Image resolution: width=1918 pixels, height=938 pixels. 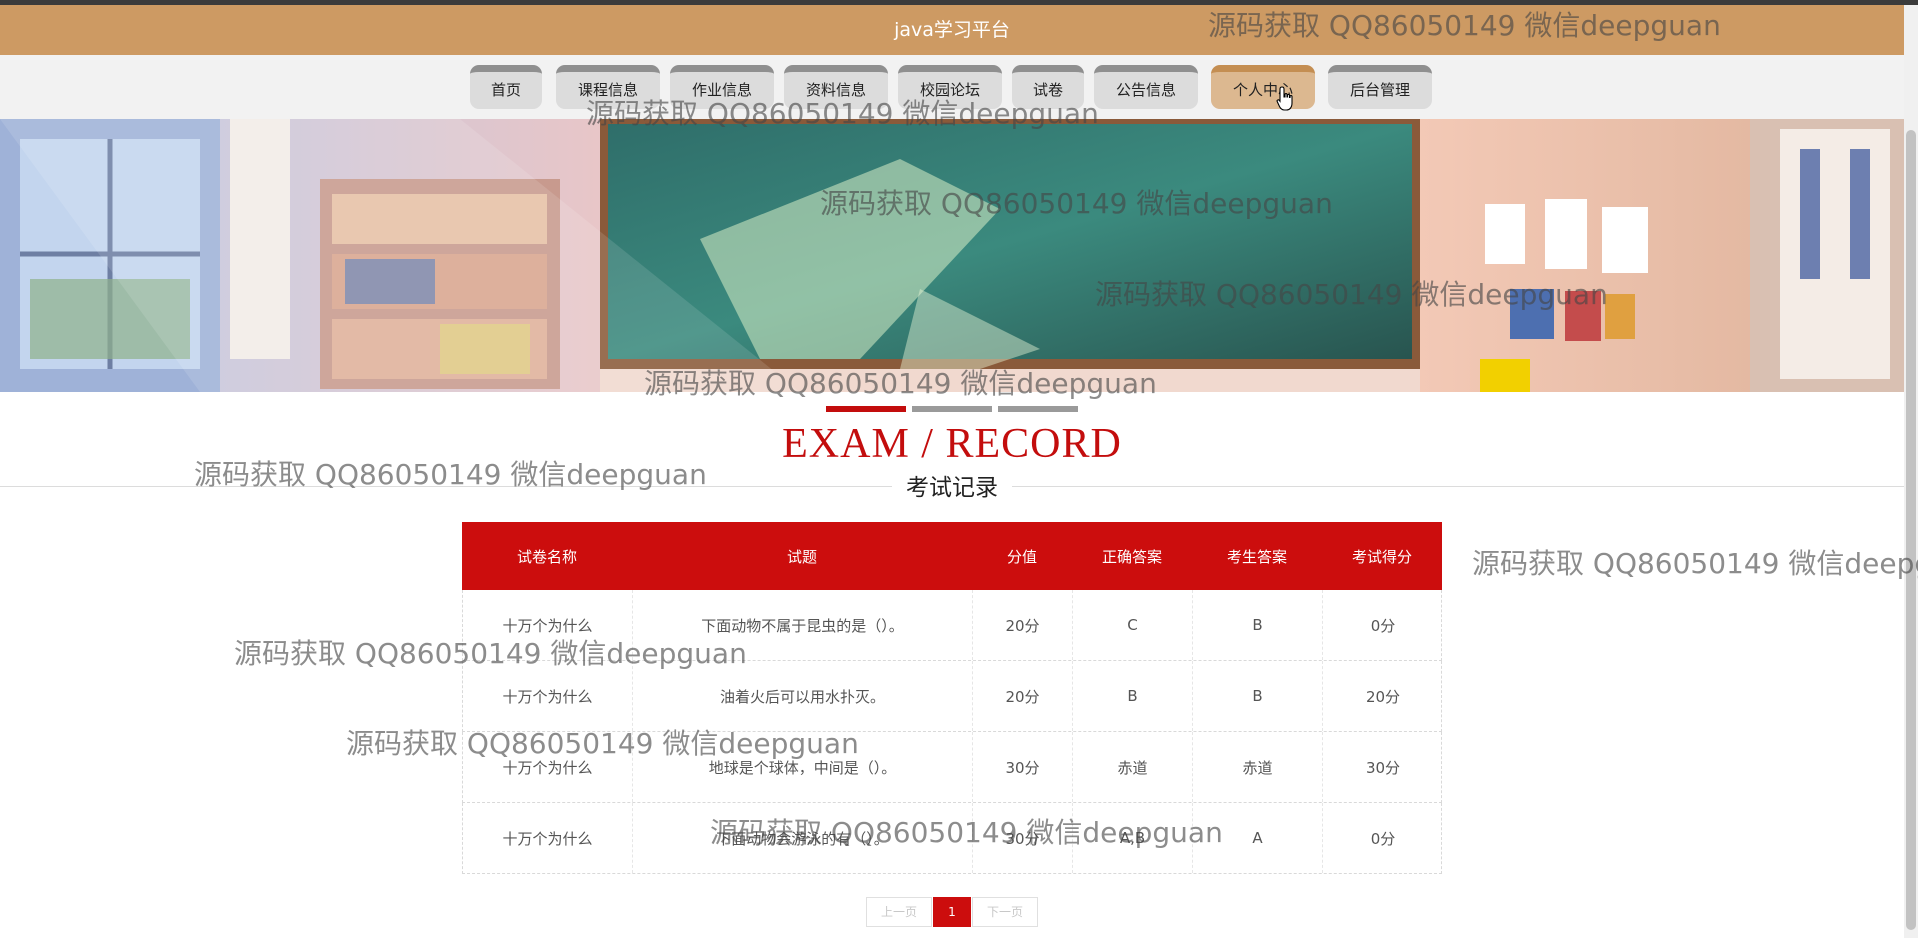 I want to click on cell-student-answer: A, so click(x=1258, y=838).